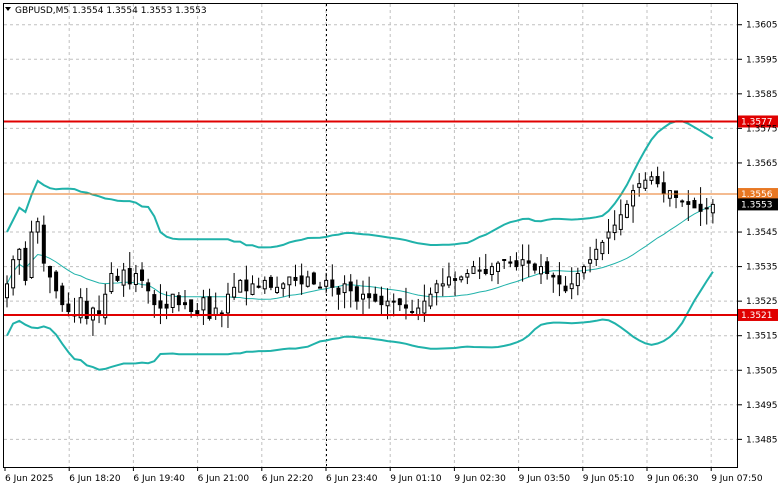 The image size is (781, 489). I want to click on y-tick-label: 1.3575, so click(762, 129).